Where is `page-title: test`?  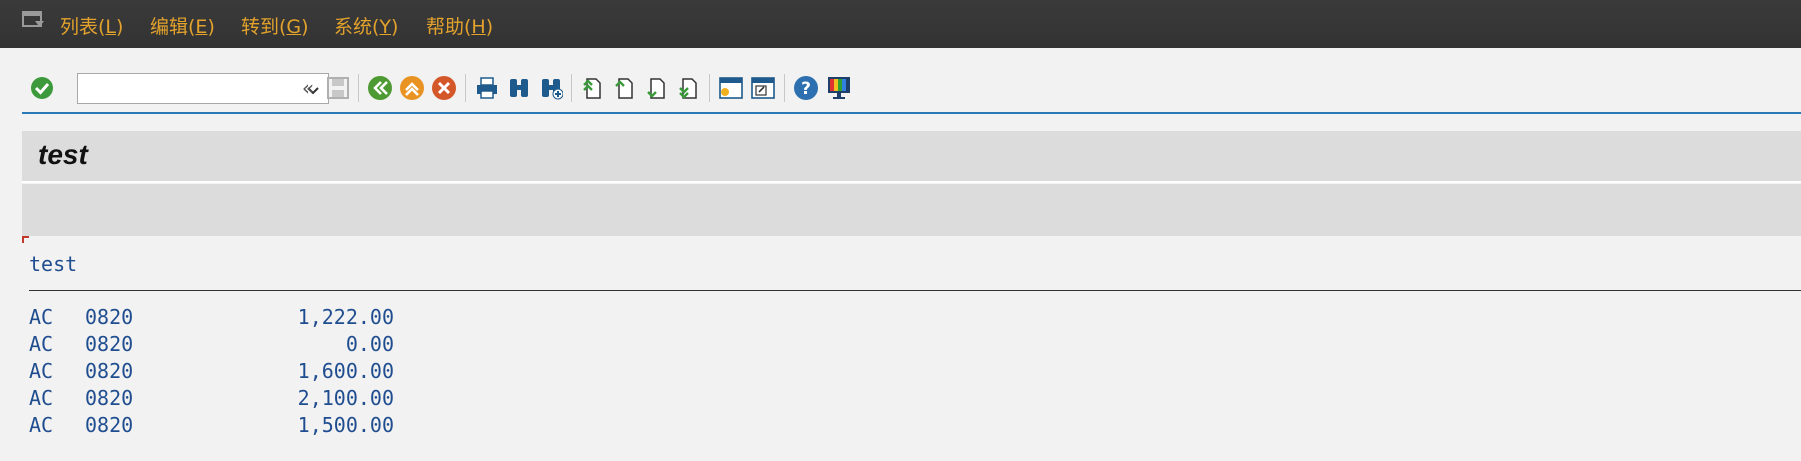
page-title: test is located at coordinates (63, 154).